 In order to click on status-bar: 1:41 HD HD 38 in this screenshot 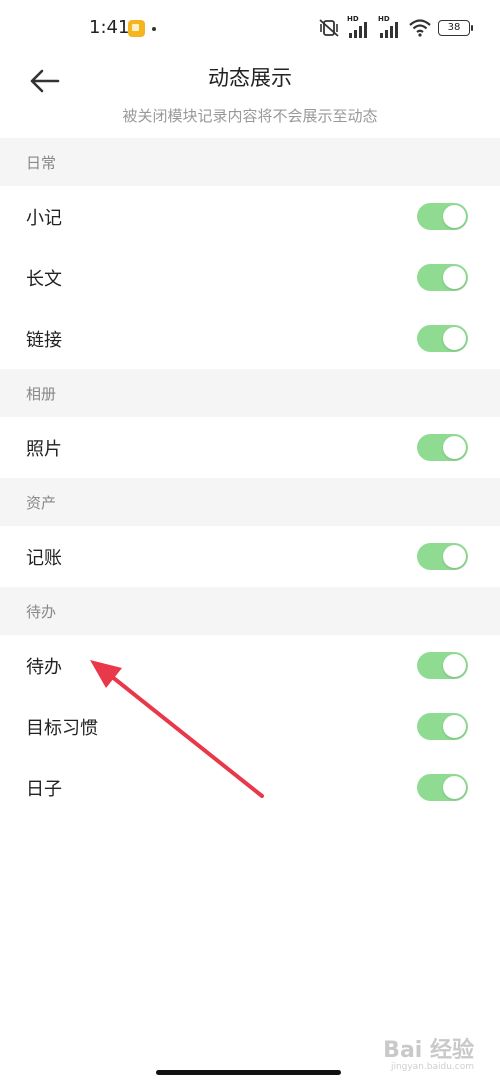, I will do `click(250, 29)`.